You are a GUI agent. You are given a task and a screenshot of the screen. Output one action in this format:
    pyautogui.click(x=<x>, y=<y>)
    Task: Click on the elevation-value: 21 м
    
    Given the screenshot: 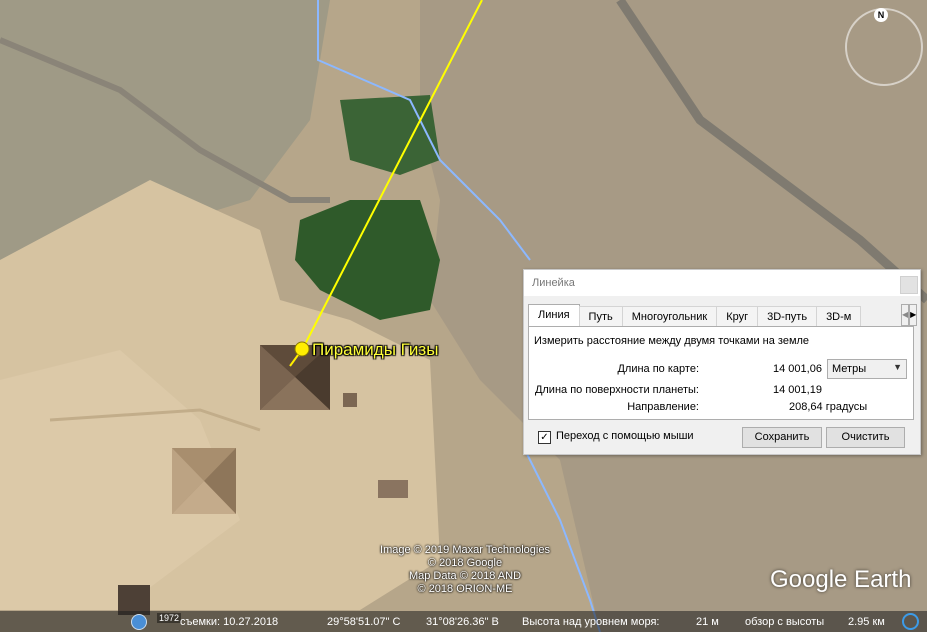 What is the action you would take?
    pyautogui.click(x=707, y=622)
    